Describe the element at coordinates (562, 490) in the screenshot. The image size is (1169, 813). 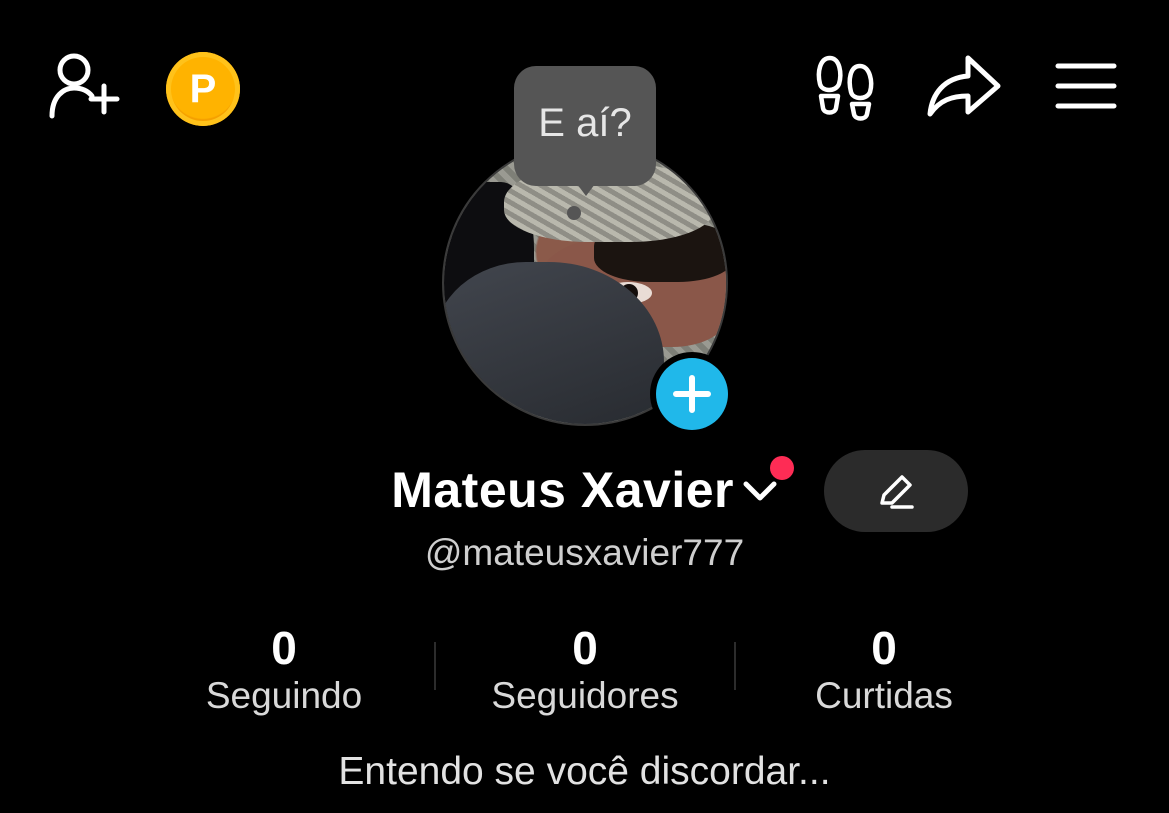
I see `display-name: Mateus Xavier` at that location.